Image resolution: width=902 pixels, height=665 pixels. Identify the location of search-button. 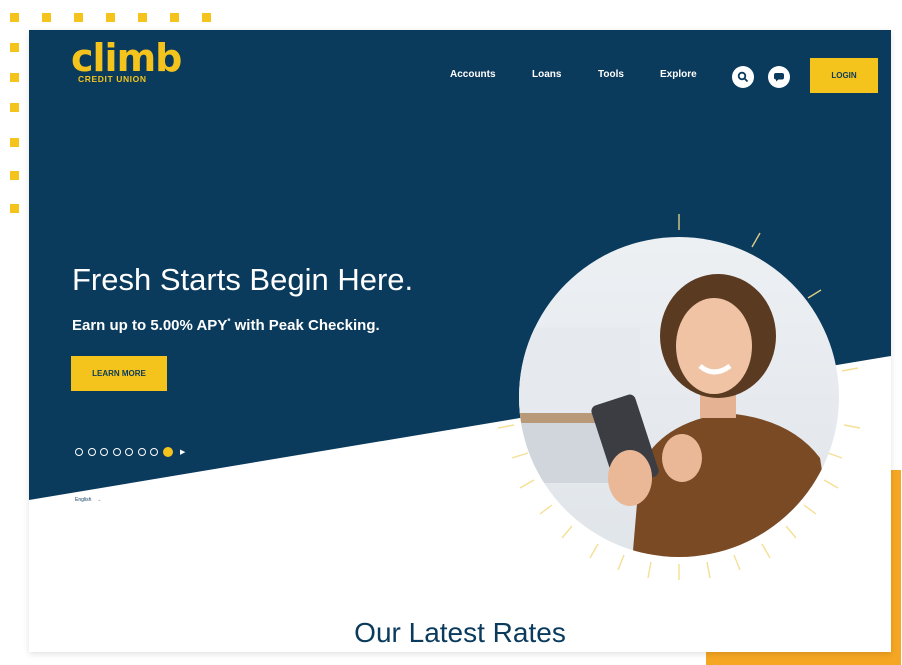
(743, 77).